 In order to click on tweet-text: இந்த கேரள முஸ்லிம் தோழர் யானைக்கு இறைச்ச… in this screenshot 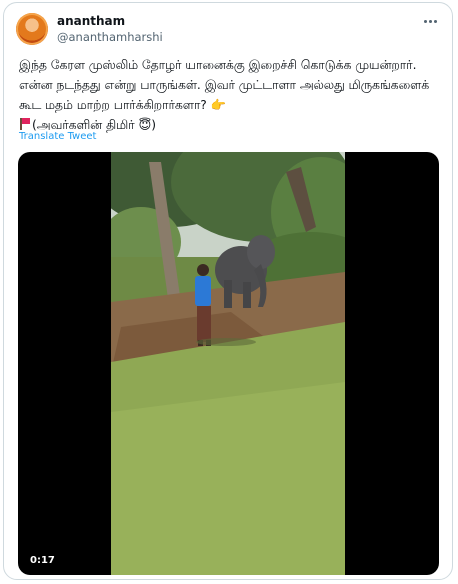, I will do `click(231, 95)`.